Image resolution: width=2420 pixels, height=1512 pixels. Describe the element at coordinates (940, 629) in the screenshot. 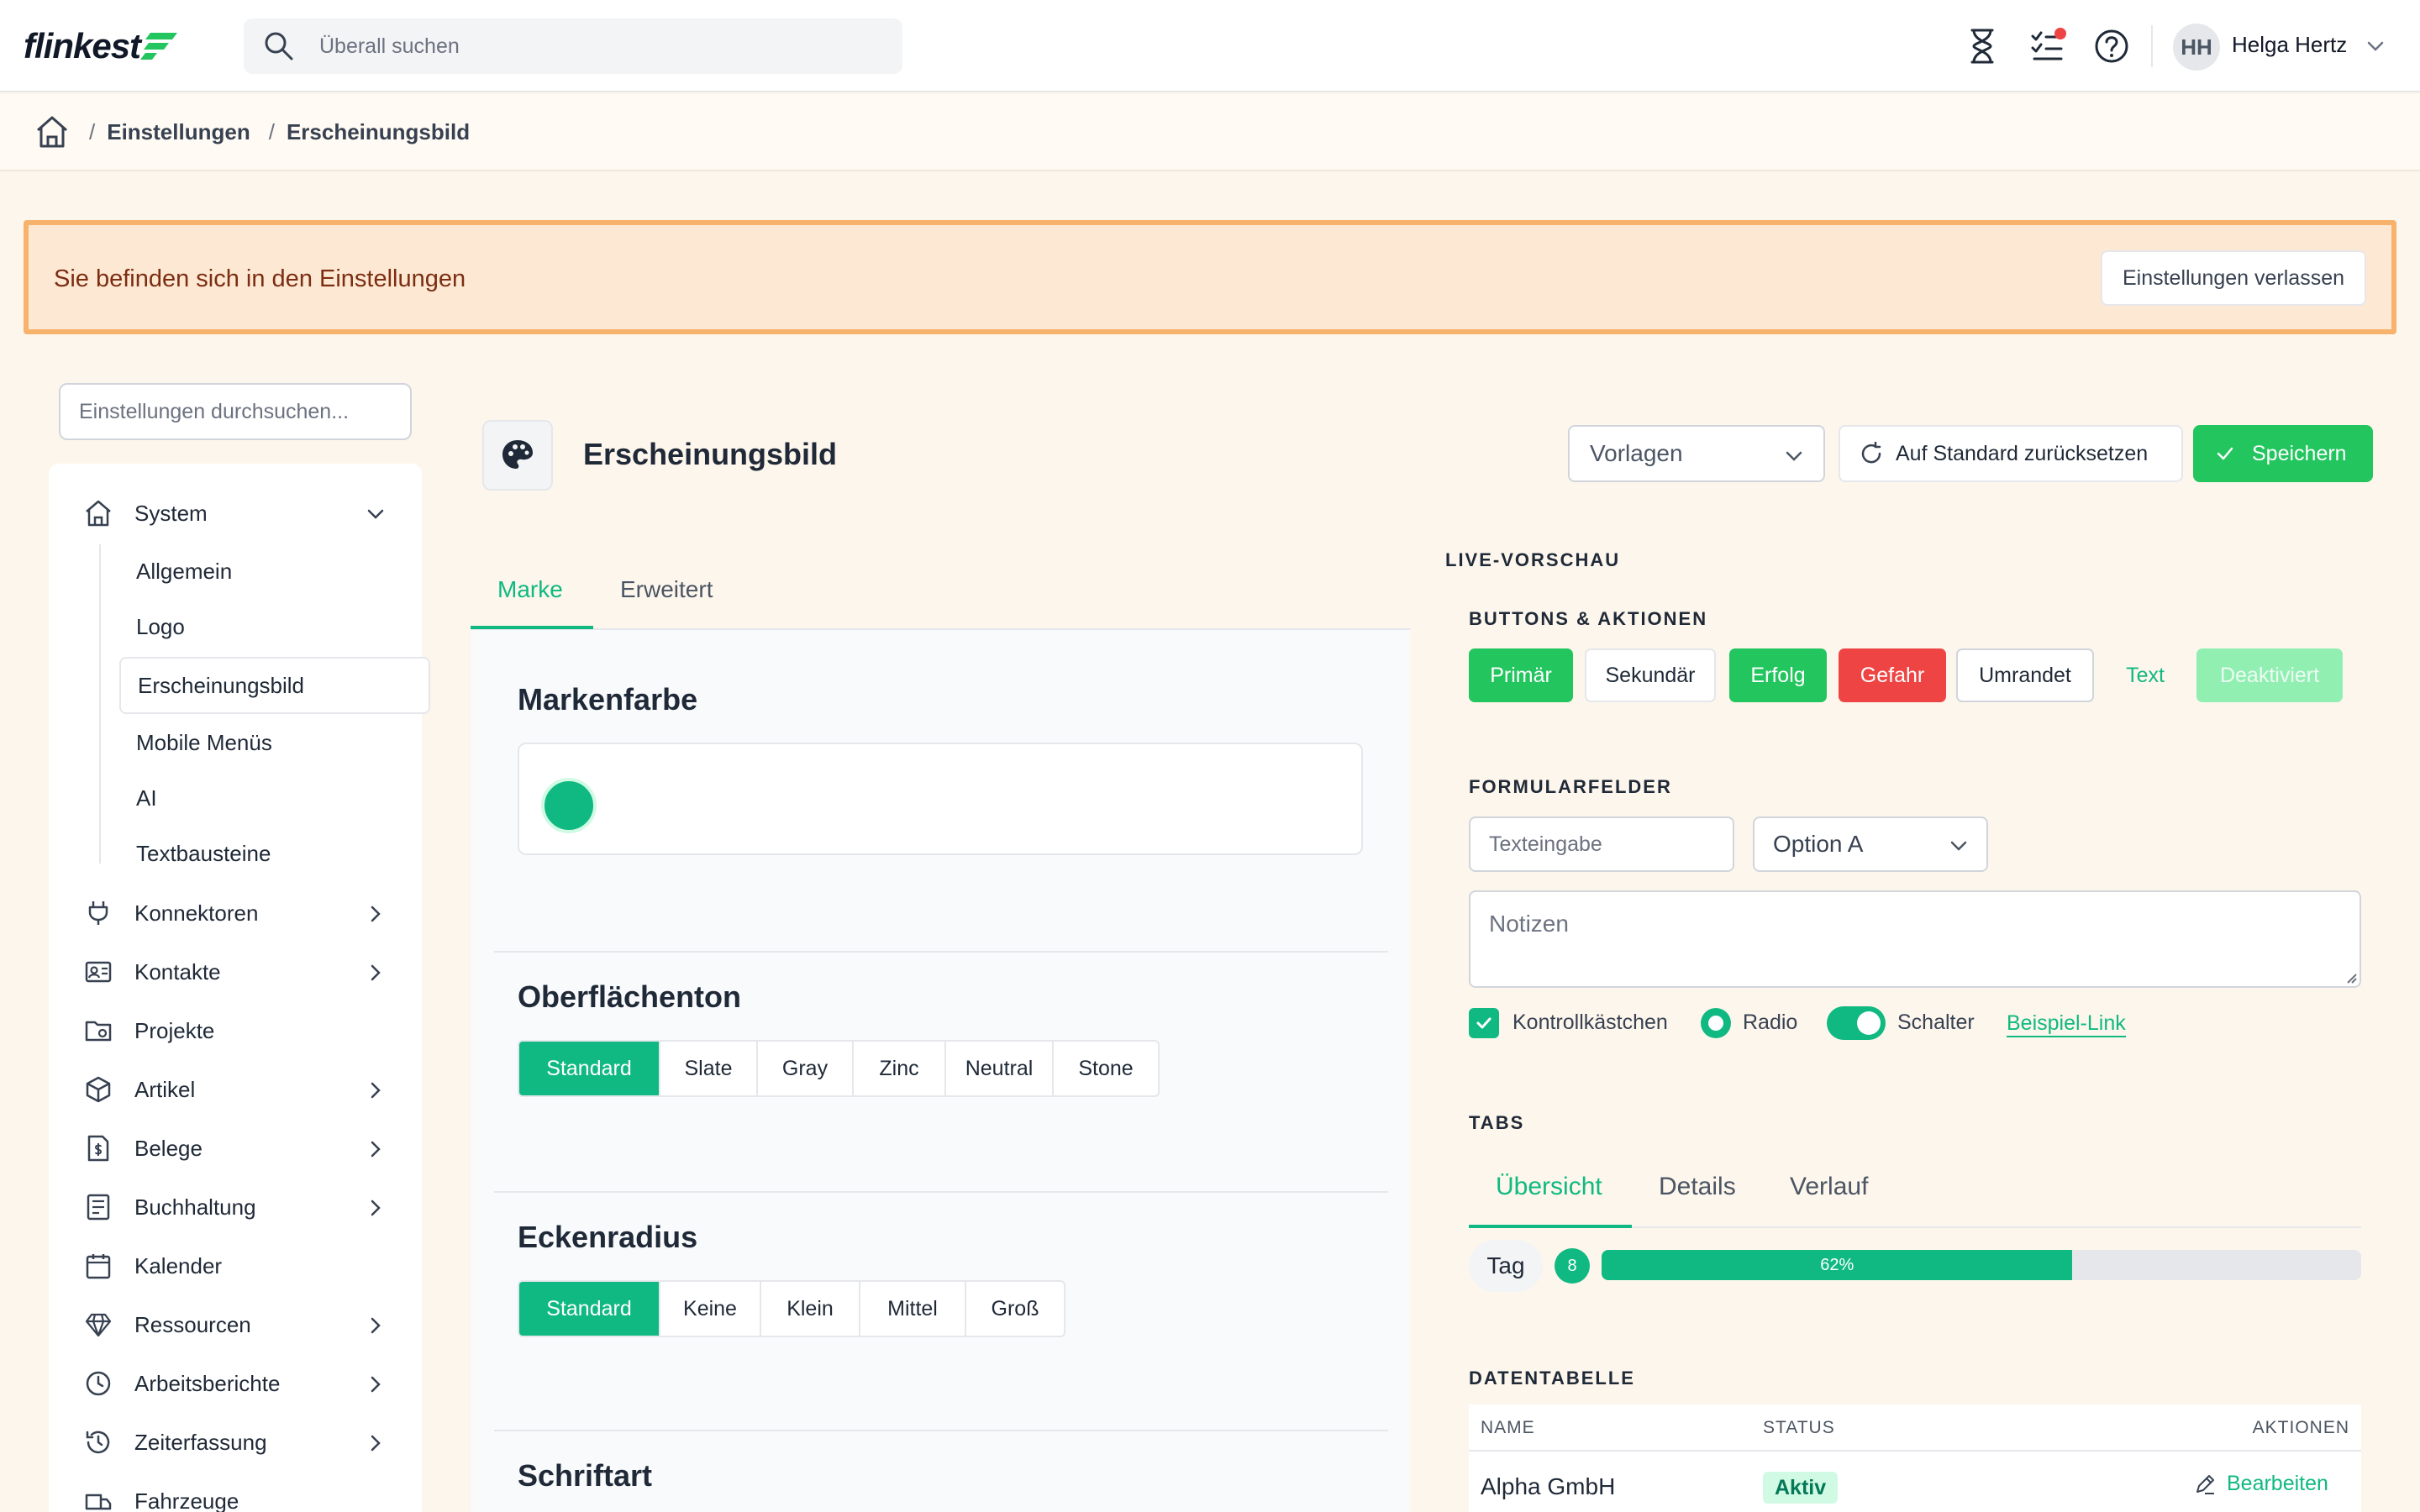

I see `tab-divider` at that location.